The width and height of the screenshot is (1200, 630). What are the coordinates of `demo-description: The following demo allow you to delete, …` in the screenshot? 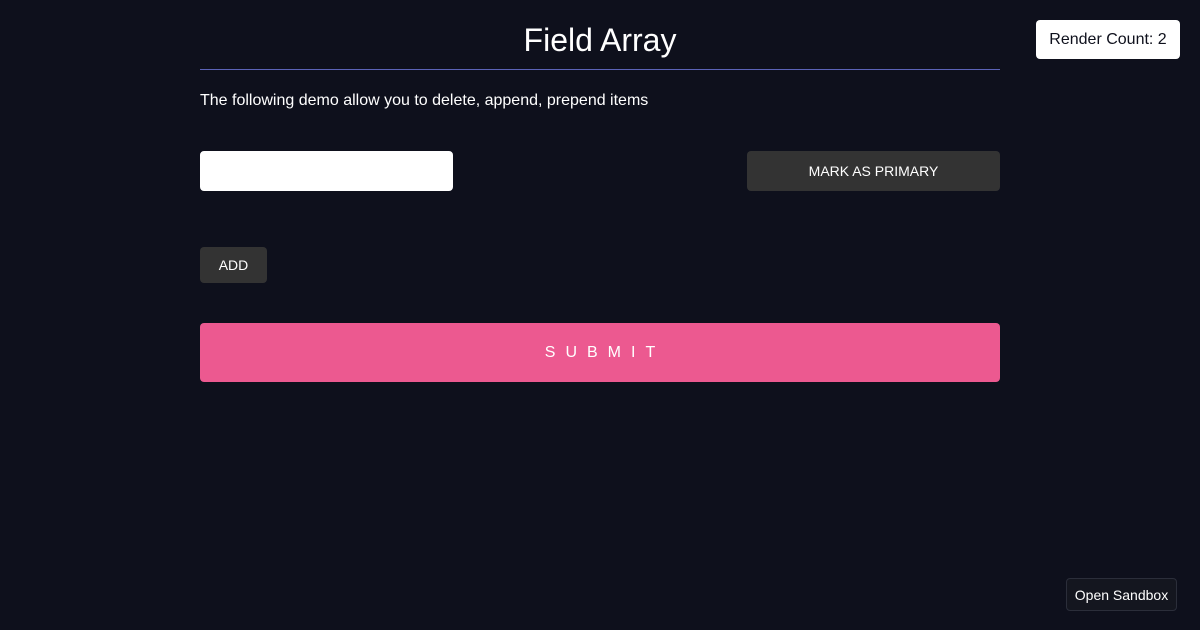 It's located at (424, 100).